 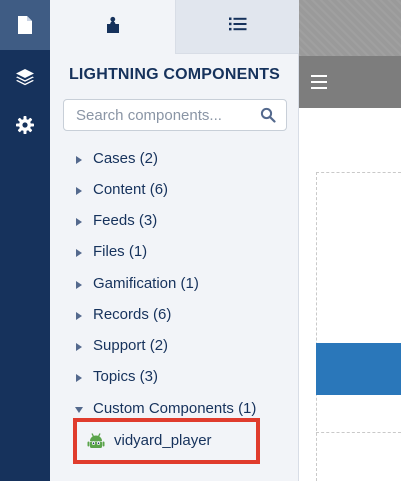 I want to click on panel-tabs, so click(x=174, y=27).